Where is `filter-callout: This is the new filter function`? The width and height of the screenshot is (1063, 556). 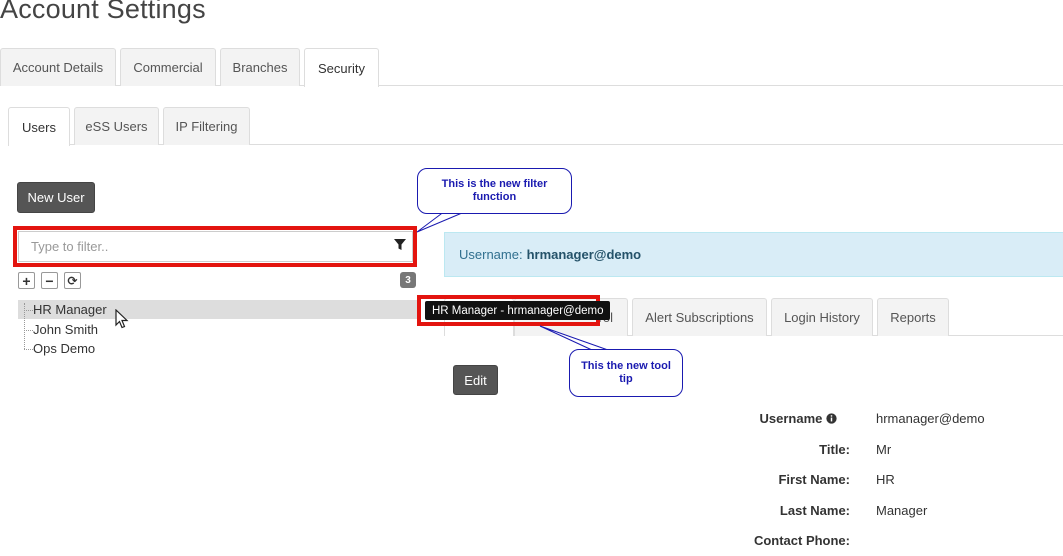 filter-callout: This is the new filter function is located at coordinates (494, 191).